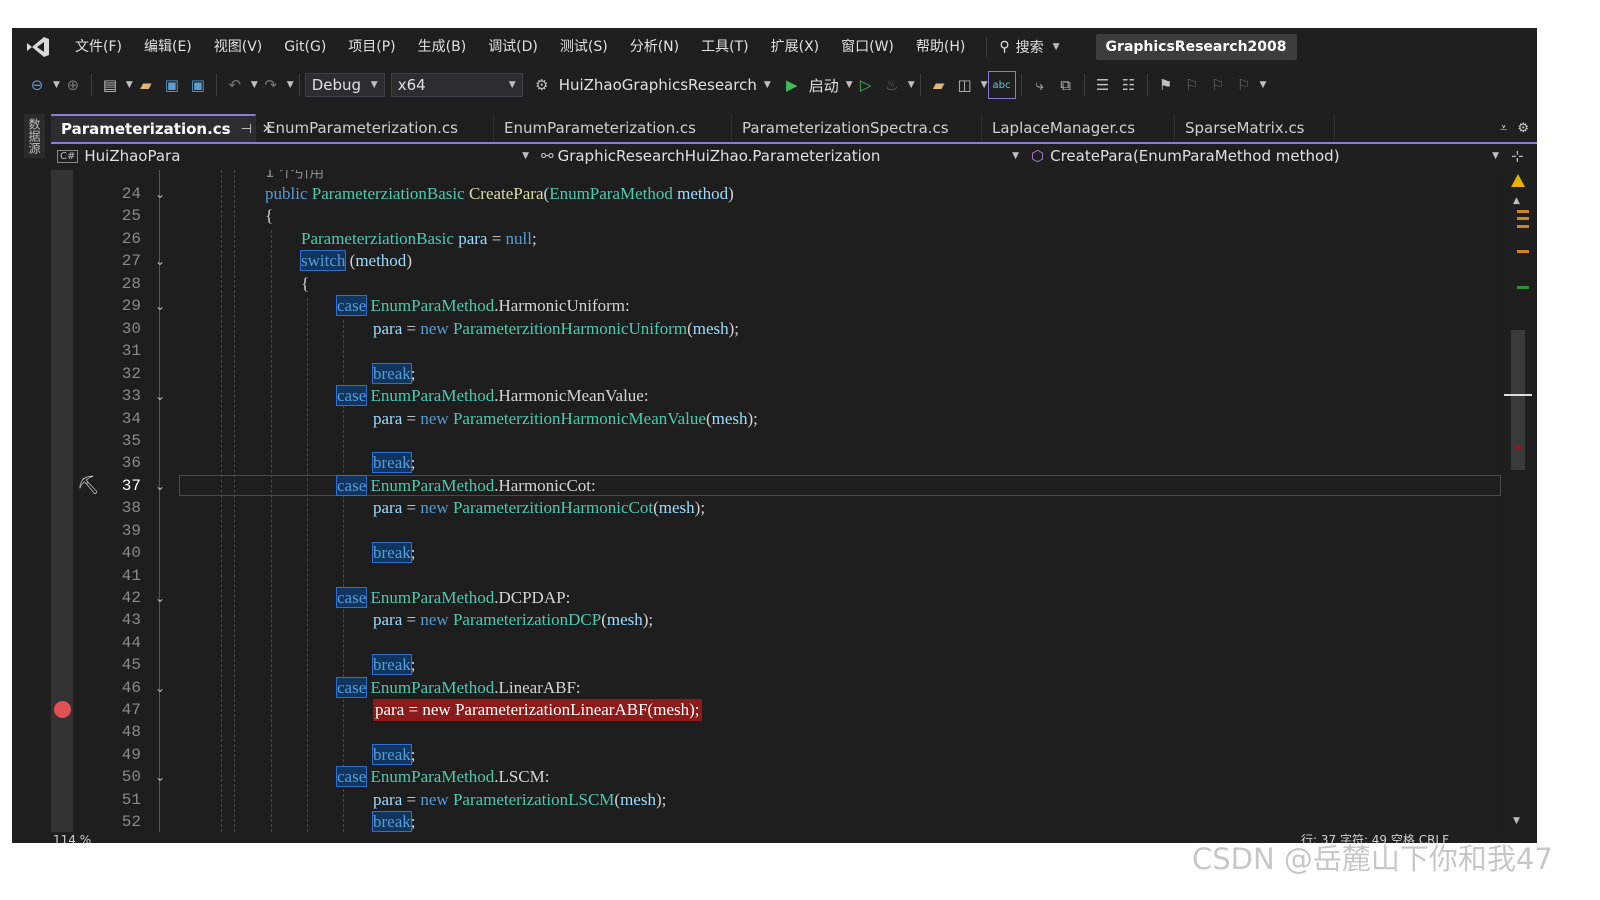 Image resolution: width=1600 pixels, height=900 pixels. What do you see at coordinates (866, 85) in the screenshot?
I see `start-without-debugging-icon: ▷` at bounding box center [866, 85].